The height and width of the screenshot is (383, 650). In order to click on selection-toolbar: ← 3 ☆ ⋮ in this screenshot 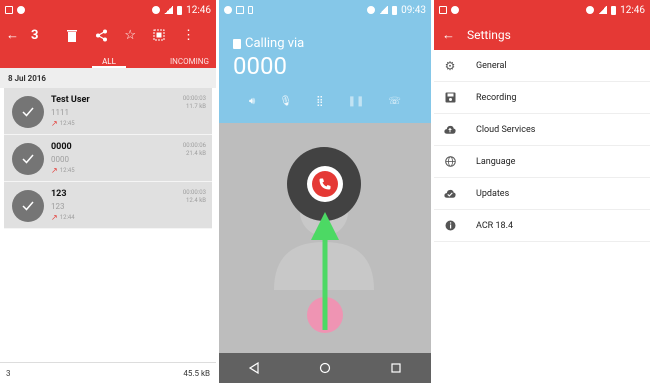, I will do `click(108, 35)`.